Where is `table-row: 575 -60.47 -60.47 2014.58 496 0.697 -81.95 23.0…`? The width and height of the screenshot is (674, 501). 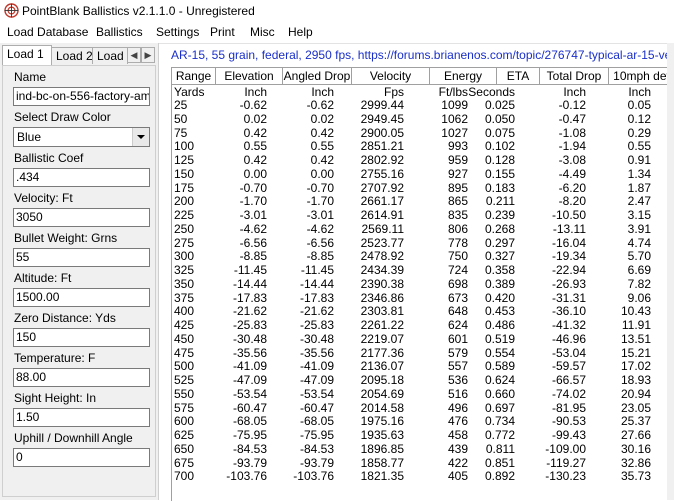
table-row: 575 -60.47 -60.47 2014.58 496 0.697 -81.95 23.0… is located at coordinates (423, 407).